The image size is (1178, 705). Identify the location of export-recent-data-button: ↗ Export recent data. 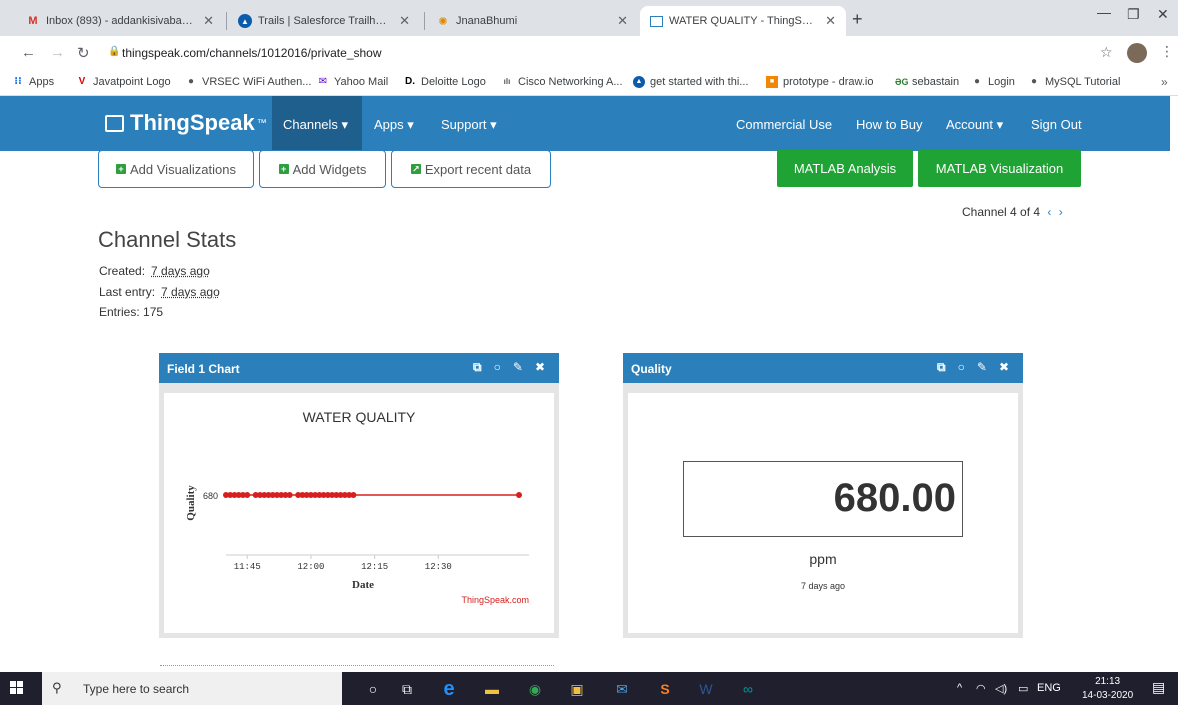
(471, 169).